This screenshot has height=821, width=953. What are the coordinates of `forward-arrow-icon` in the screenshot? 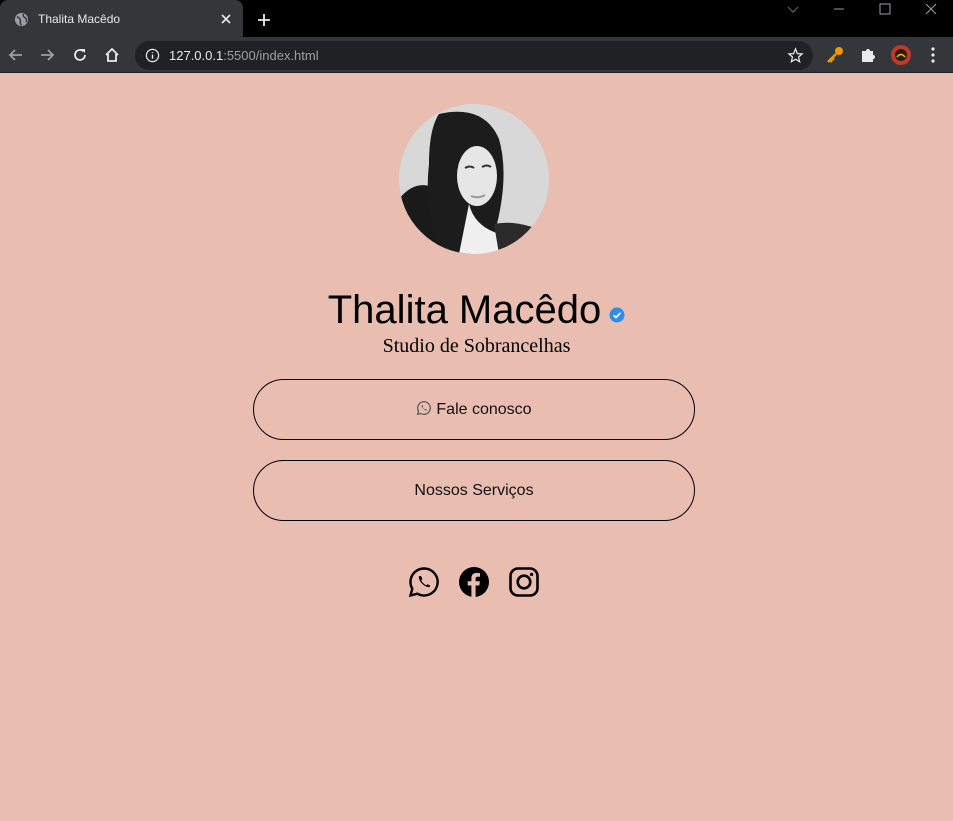 It's located at (47, 55).